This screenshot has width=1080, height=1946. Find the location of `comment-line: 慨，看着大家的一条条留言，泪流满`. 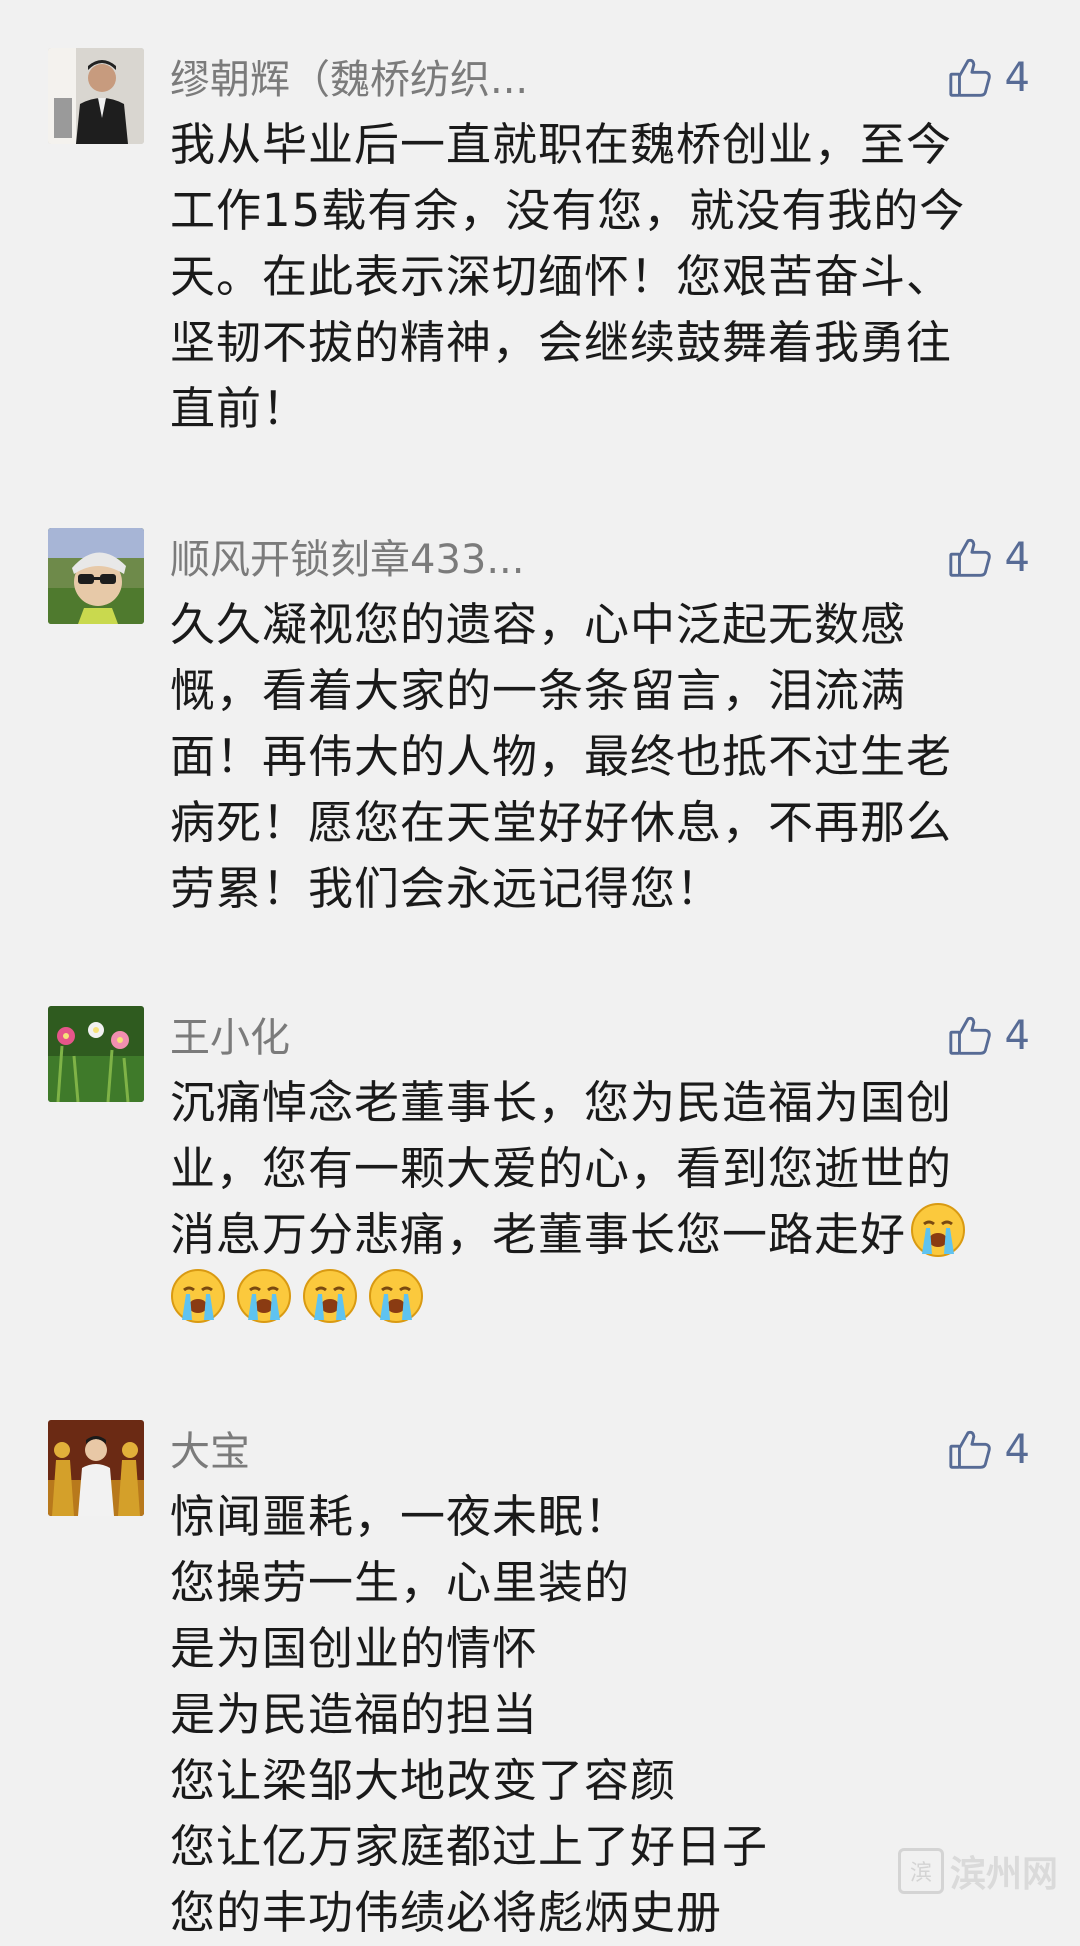

comment-line: 慨，看着大家的一条条留言，泪流满 is located at coordinates (538, 690).